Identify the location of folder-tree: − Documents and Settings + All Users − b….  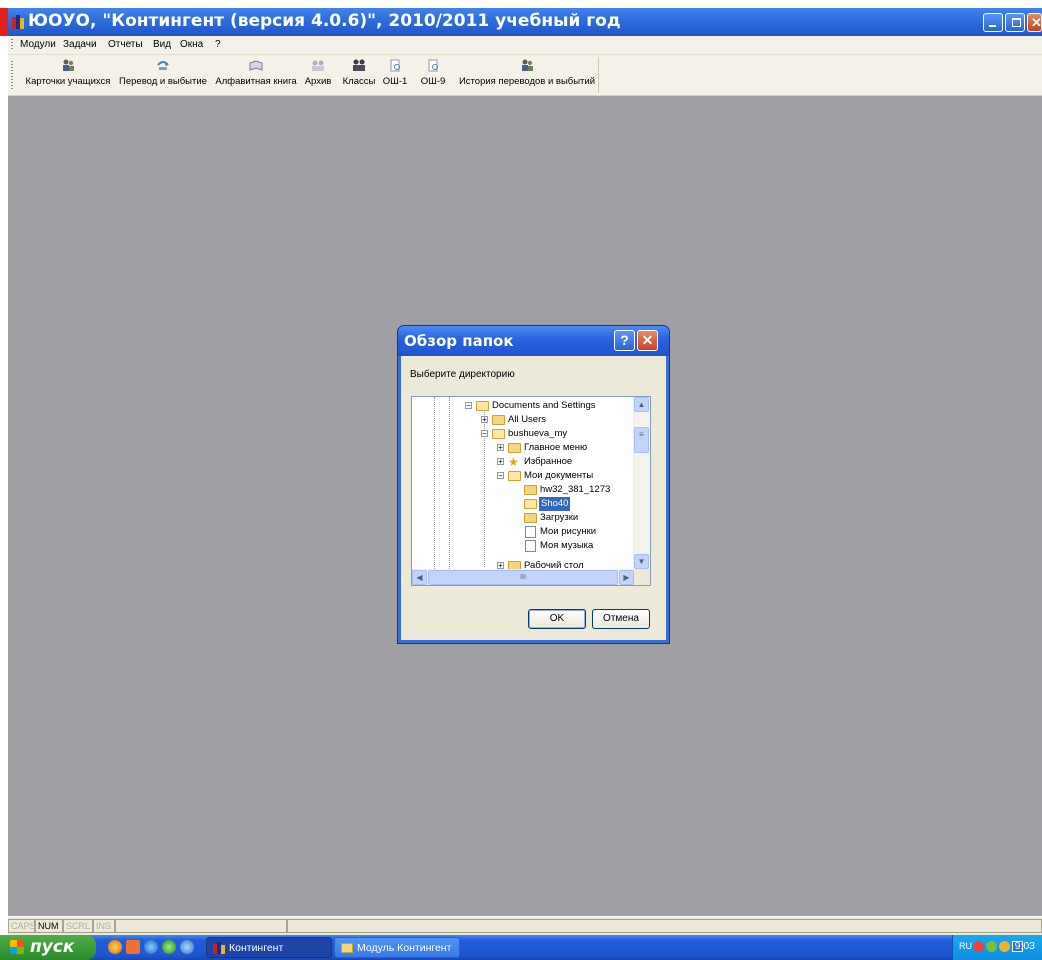
(531, 491).